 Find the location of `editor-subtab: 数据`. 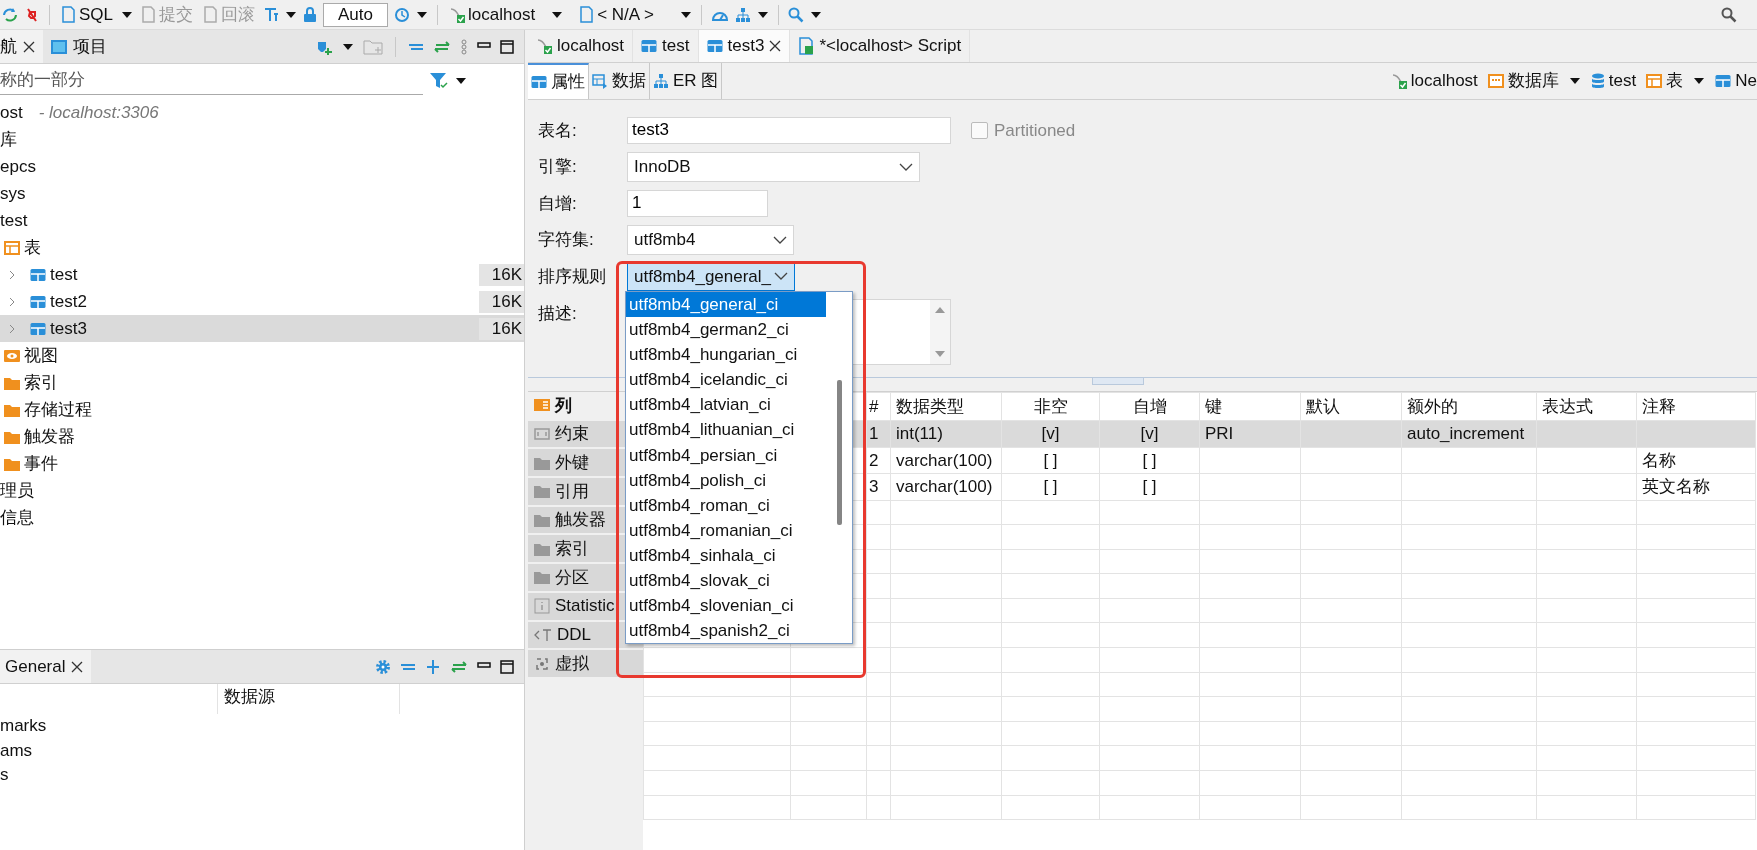

editor-subtab: 数据 is located at coordinates (619, 81).